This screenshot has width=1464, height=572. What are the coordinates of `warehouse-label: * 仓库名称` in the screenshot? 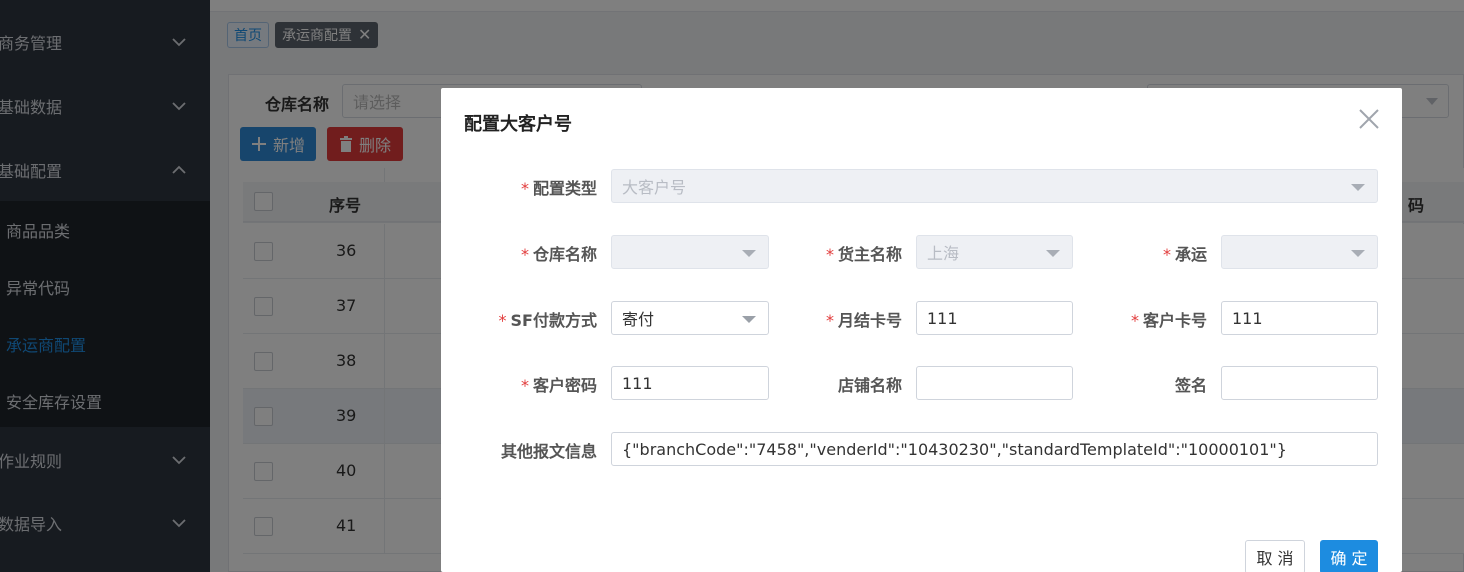 It's located at (539, 253).